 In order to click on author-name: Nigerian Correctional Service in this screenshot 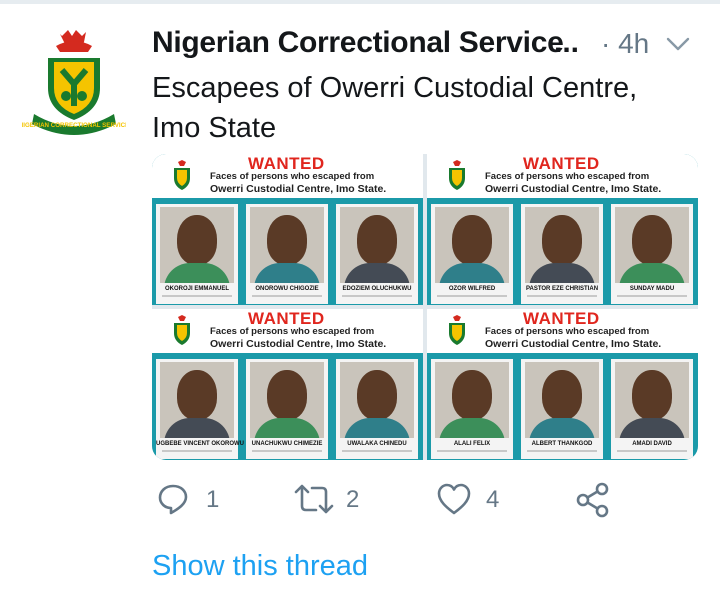, I will do `click(358, 43)`.